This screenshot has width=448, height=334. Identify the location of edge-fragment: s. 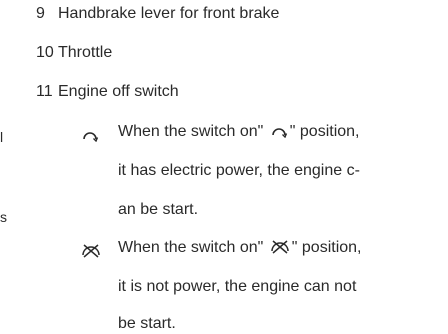
(3, 217).